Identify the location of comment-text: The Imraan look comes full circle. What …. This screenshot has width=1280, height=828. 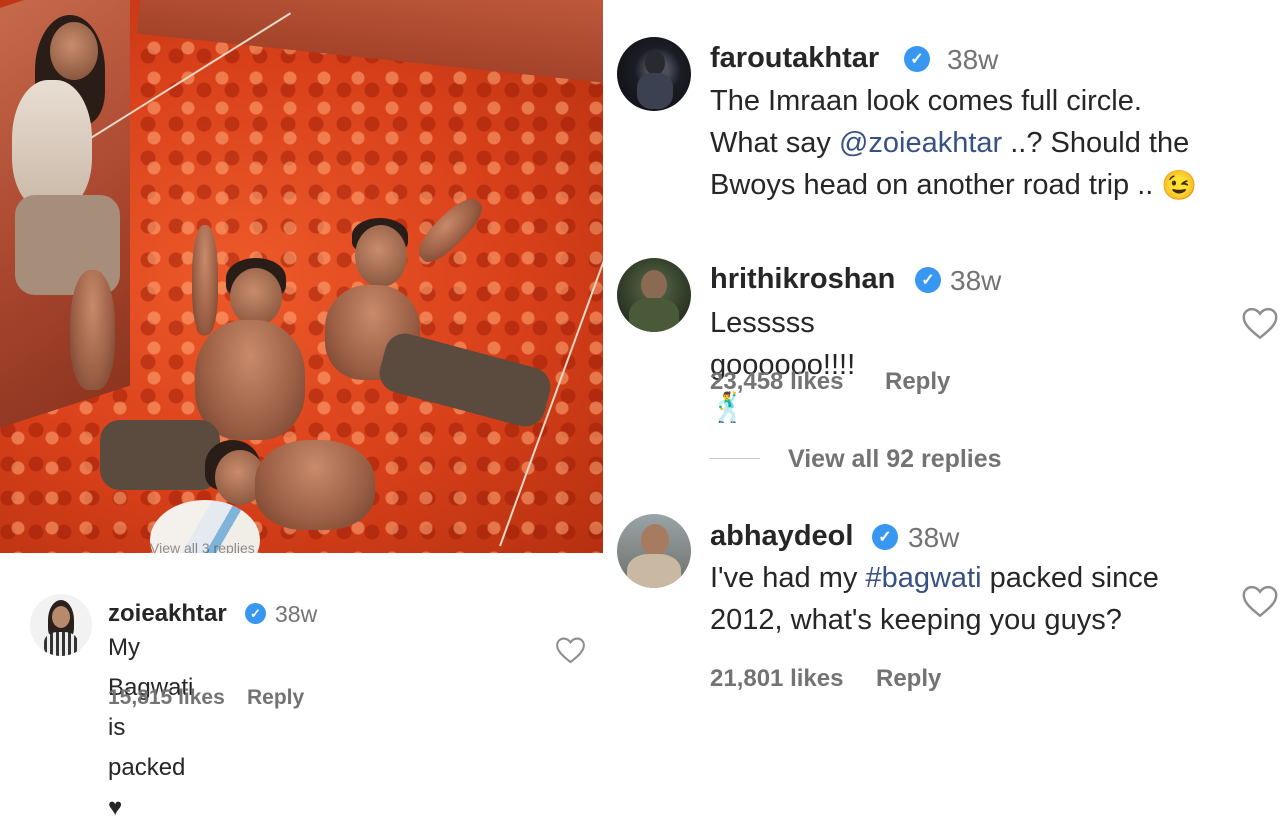
(990, 143).